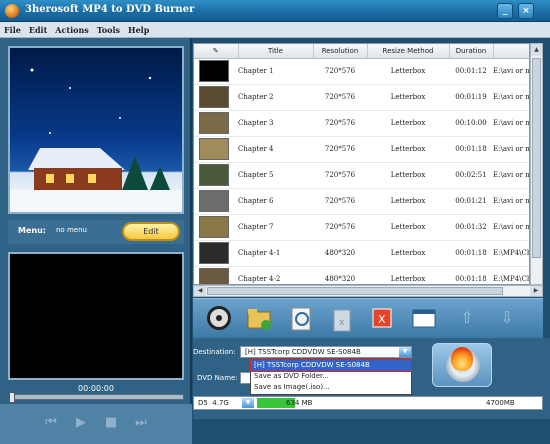 The width and height of the screenshot is (550, 444). Describe the element at coordinates (151, 231) in the screenshot. I see `edit-menu-button: Edit` at that location.